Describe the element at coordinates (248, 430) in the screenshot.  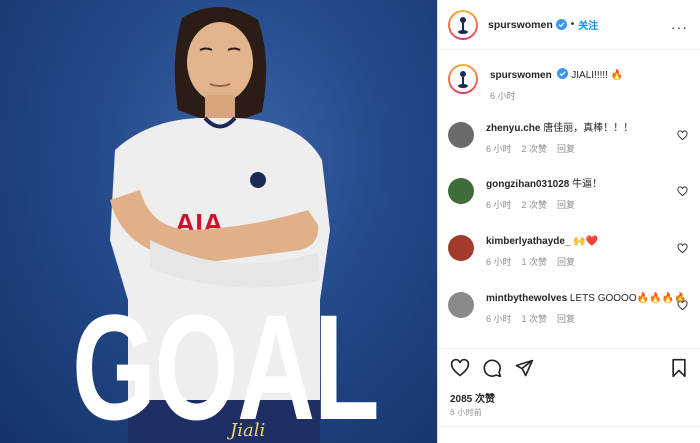
I see `signature-text: Jiali` at that location.